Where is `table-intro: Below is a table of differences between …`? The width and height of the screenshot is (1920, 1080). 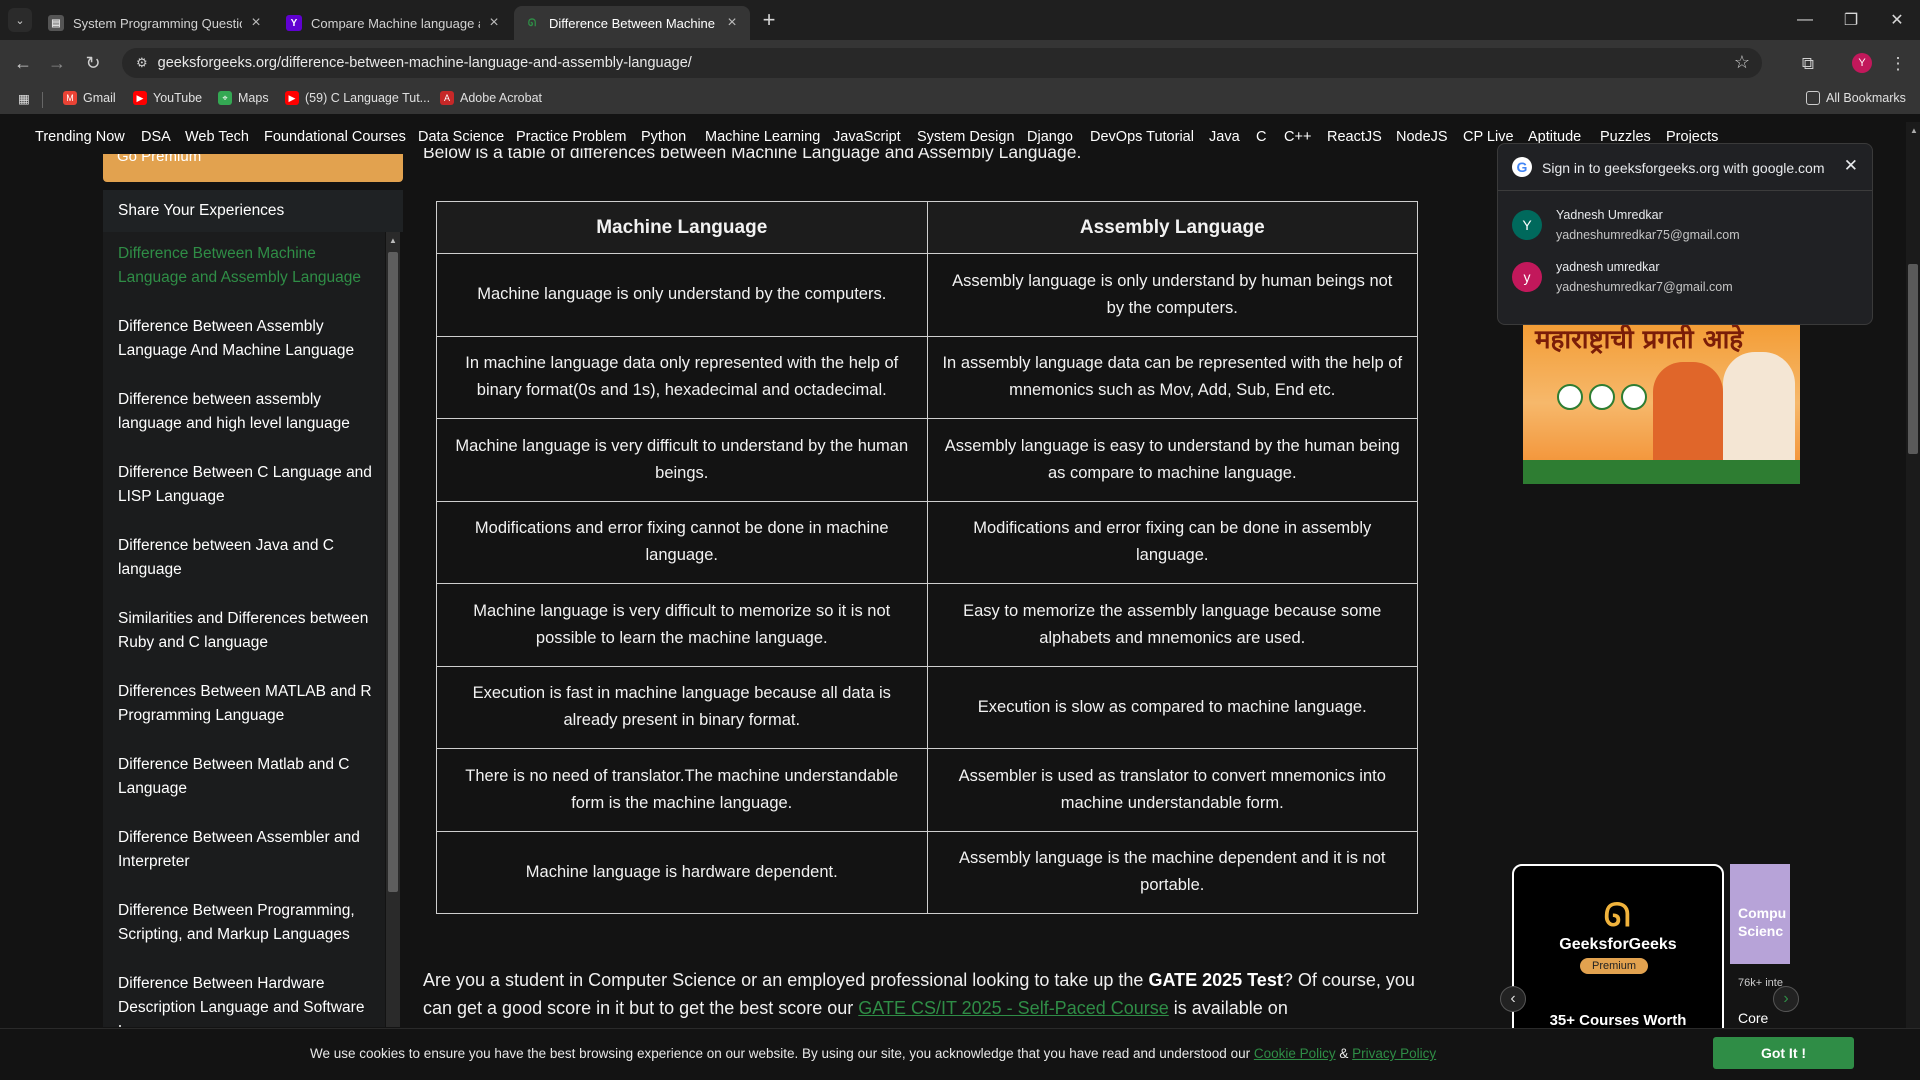
table-intro: Below is a table of differences between … is located at coordinates (752, 159).